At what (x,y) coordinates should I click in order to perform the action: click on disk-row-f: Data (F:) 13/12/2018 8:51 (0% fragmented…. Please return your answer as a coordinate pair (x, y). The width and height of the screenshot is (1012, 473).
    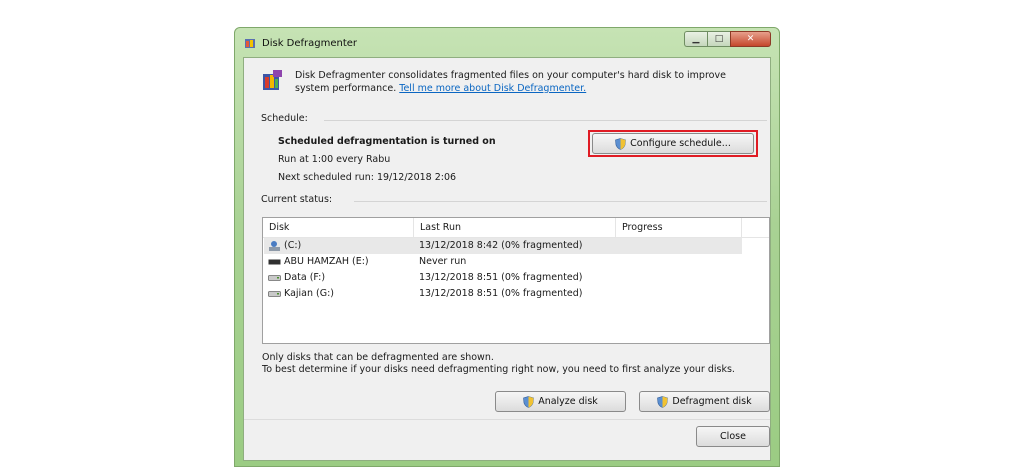
    Looking at the image, I should click on (503, 278).